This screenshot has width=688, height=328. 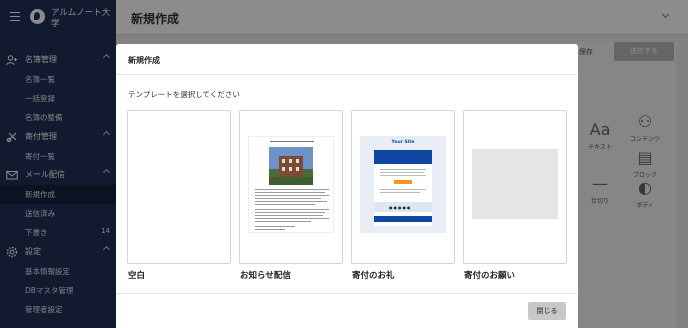 I want to click on template-label-request: 寄付のお願い, so click(x=490, y=276).